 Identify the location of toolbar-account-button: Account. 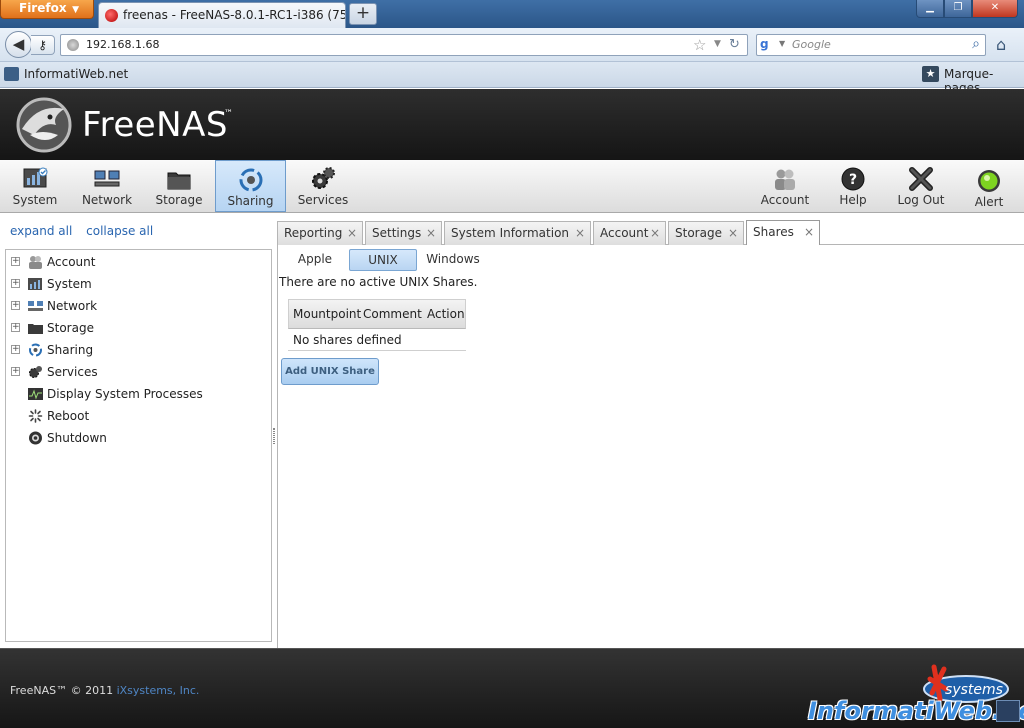
(785, 186).